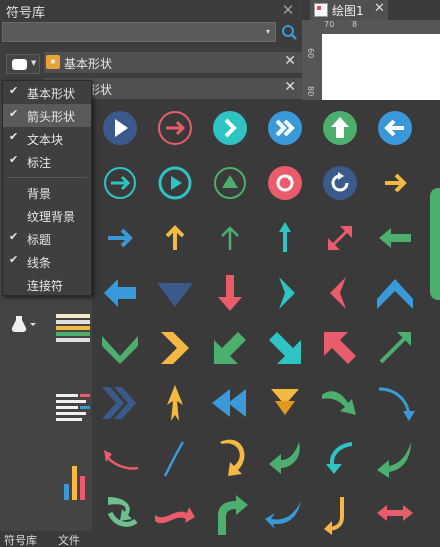 This screenshot has height=547, width=440. I want to click on curved-band-arrow-icon, so click(175, 513).